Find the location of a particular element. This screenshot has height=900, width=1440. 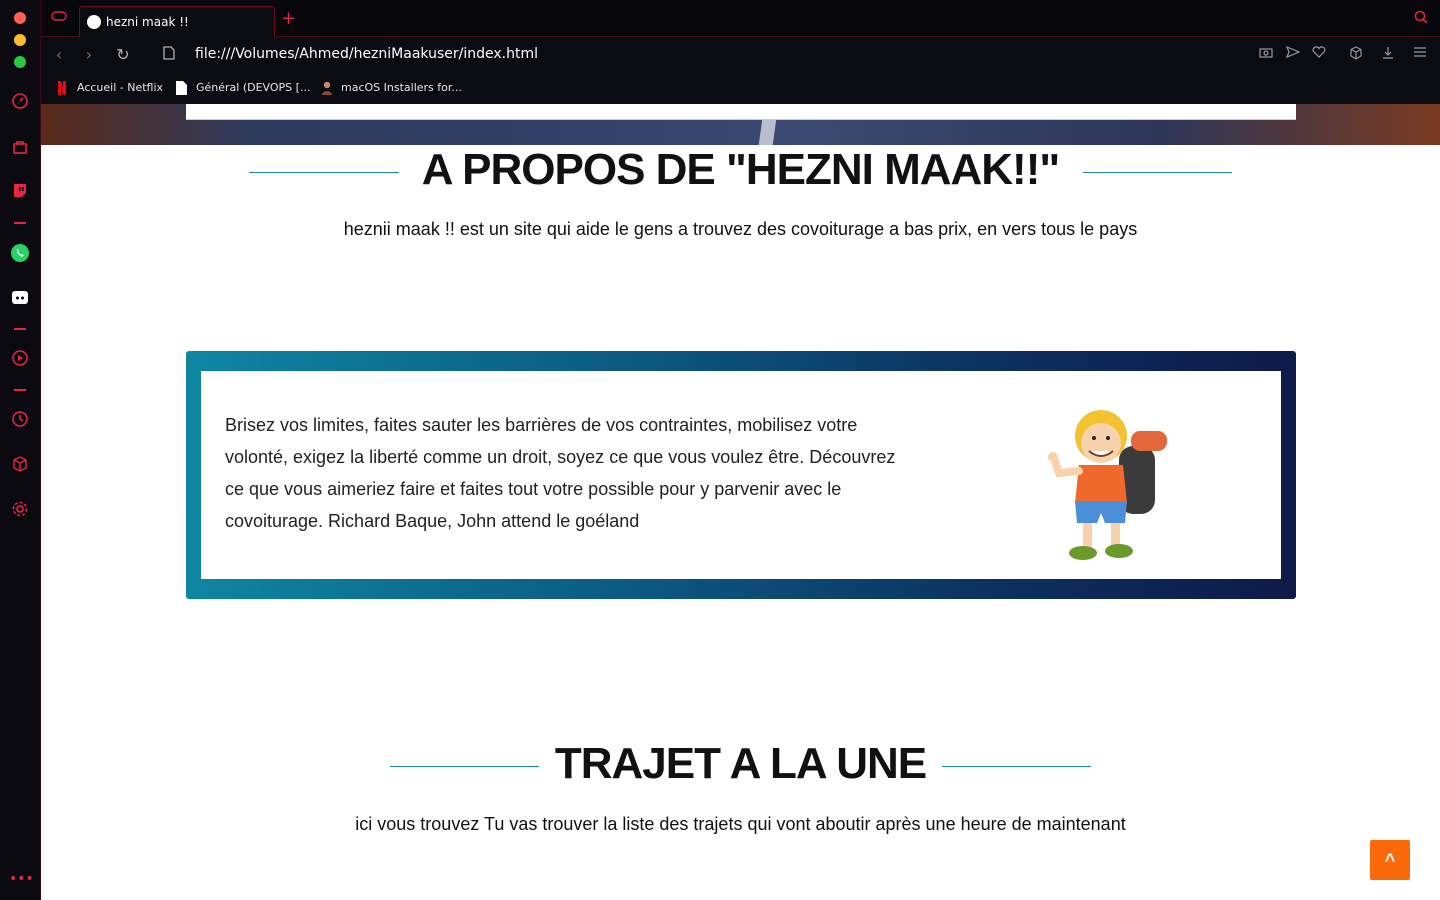

netflix-icon is located at coordinates (63, 88).